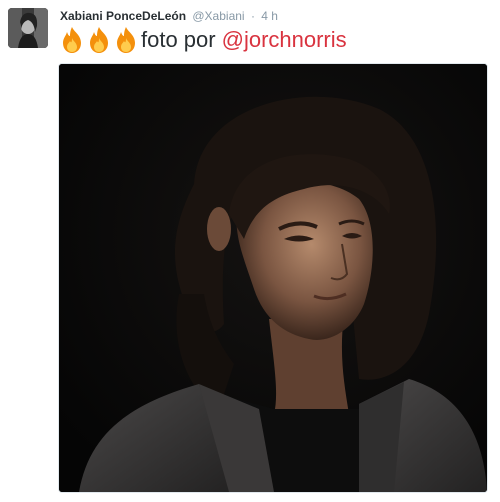  I want to click on avatar, so click(28, 28).